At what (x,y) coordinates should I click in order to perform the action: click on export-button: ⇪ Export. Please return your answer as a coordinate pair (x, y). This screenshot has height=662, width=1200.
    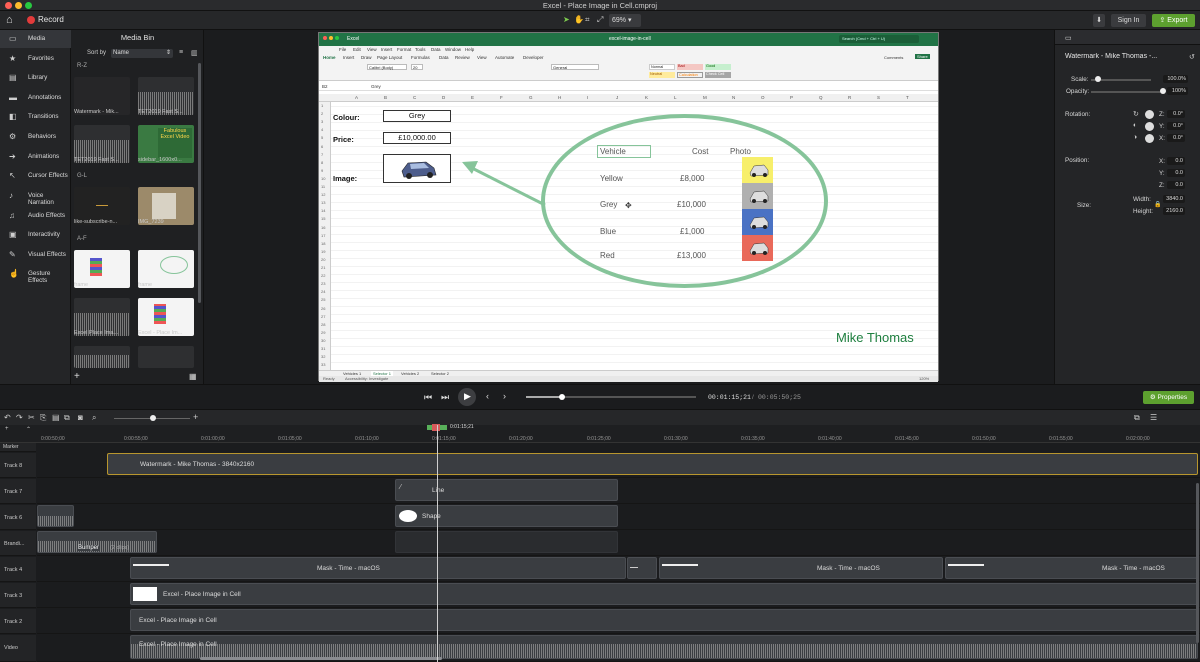
    Looking at the image, I should click on (1173, 20).